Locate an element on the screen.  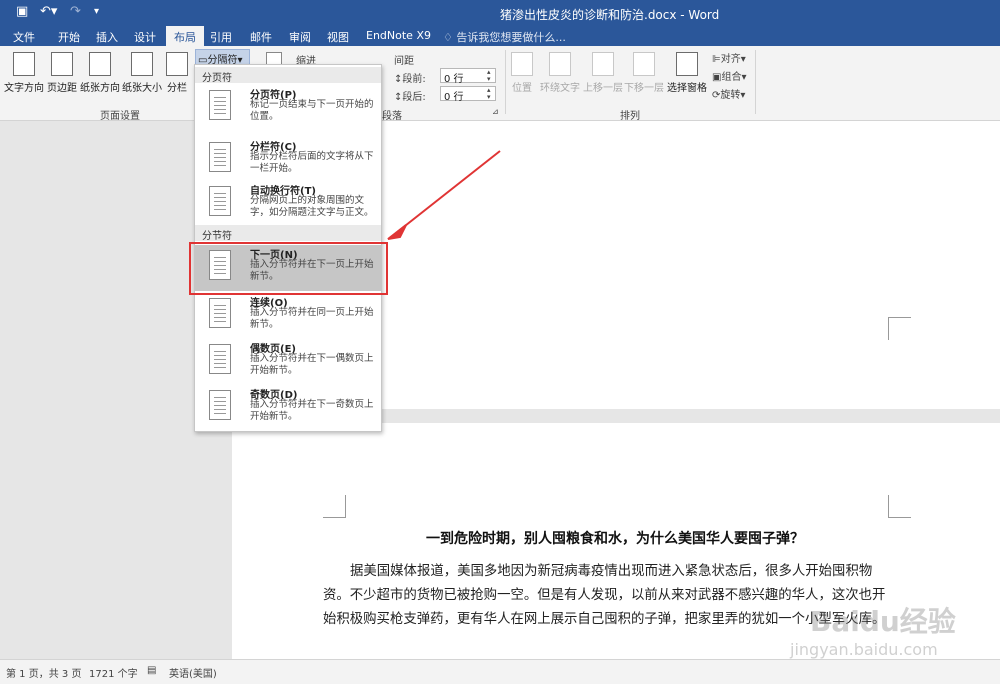
paragraph-group-label: 段落 is located at coordinates (392, 116).